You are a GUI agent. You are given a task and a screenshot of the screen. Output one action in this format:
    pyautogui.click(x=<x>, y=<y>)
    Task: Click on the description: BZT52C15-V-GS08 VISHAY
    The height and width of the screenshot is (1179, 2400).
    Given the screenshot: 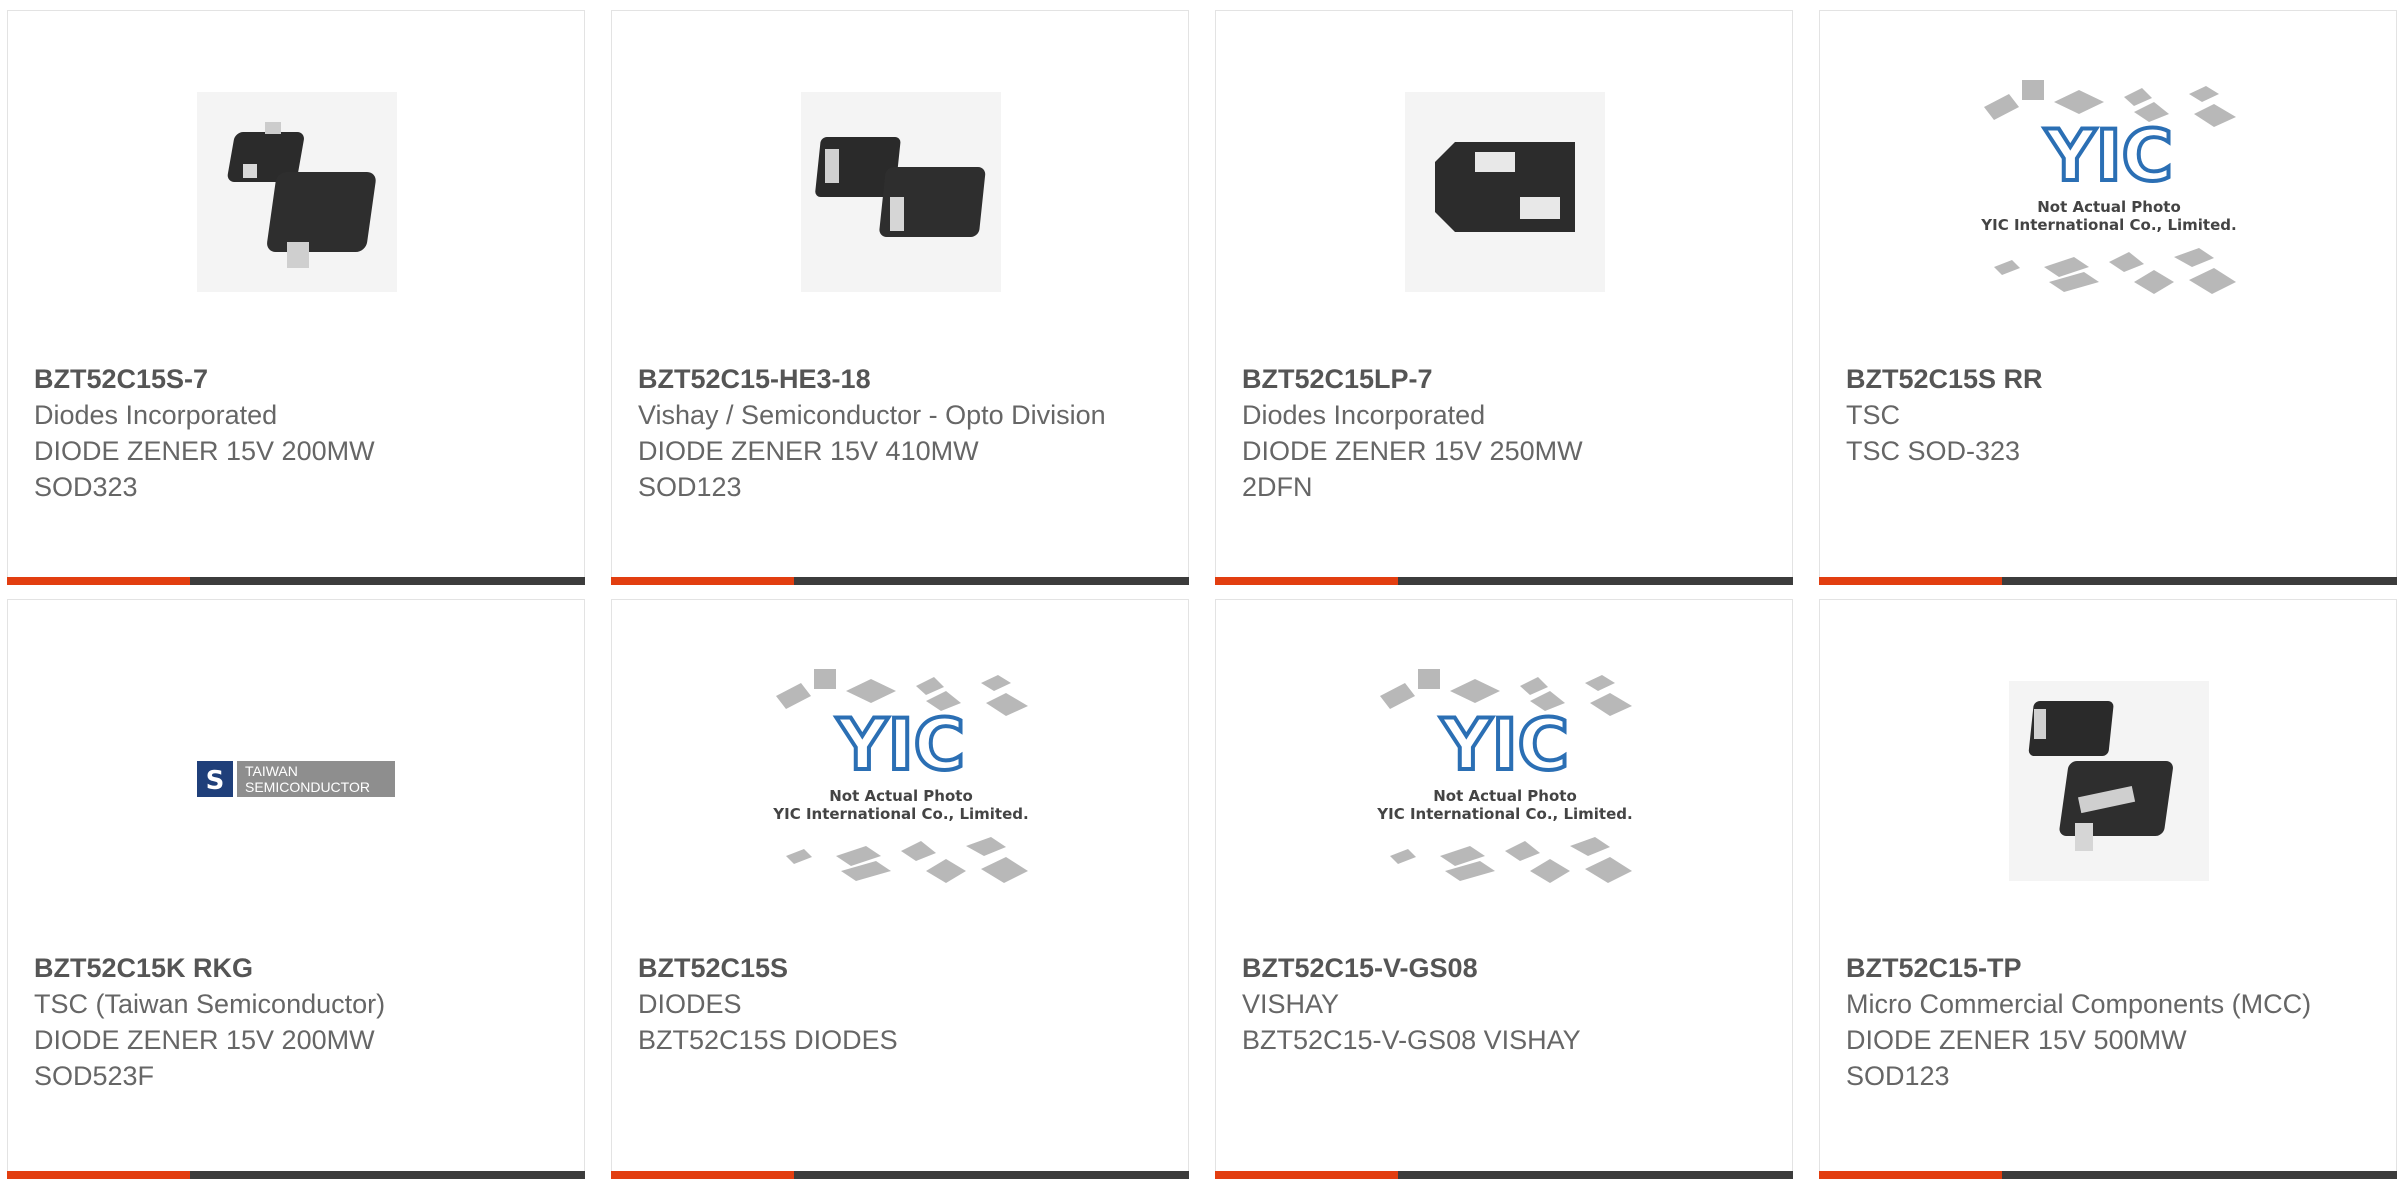 What is the action you would take?
    pyautogui.click(x=1411, y=1040)
    